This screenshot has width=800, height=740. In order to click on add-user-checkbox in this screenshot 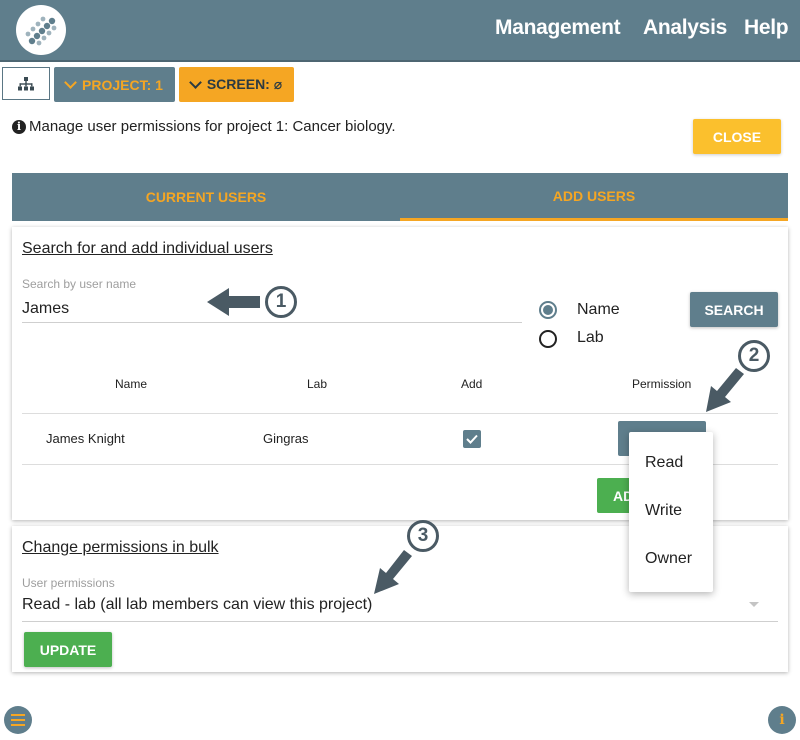, I will do `click(472, 439)`.